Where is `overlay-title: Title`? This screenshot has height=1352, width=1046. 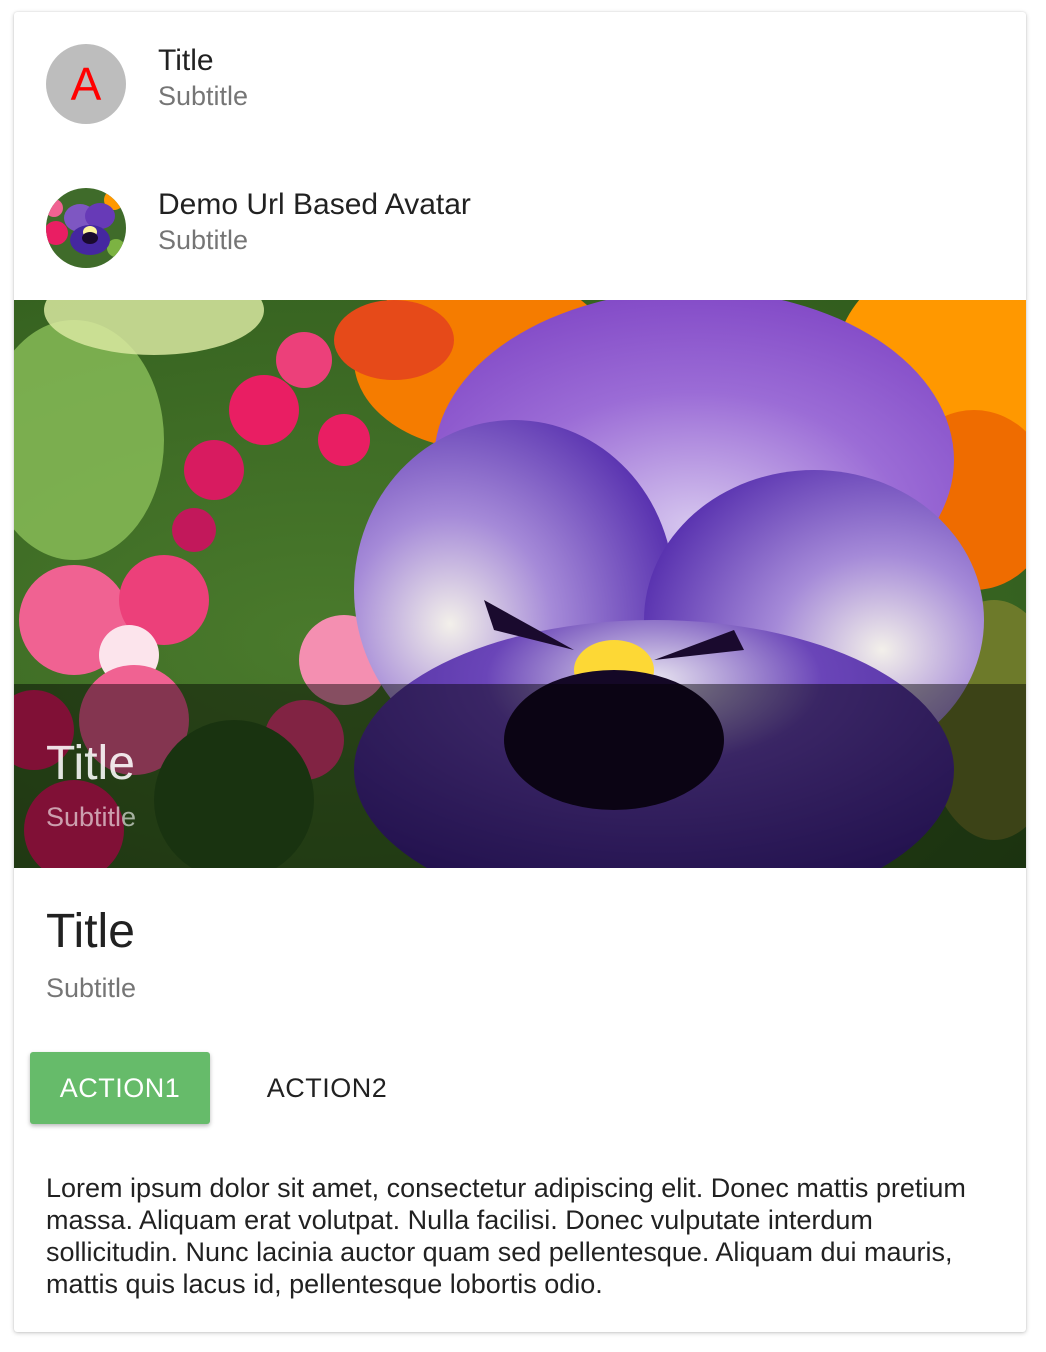
overlay-title: Title is located at coordinates (90, 763).